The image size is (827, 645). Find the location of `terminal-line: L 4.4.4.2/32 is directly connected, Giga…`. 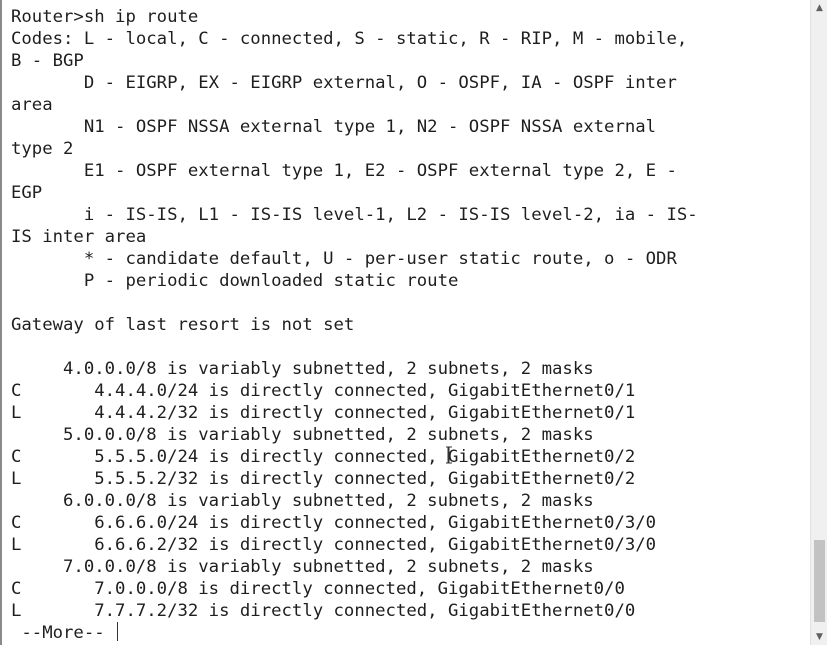

terminal-line: L 4.4.4.2/32 is directly connected, Giga… is located at coordinates (323, 413).